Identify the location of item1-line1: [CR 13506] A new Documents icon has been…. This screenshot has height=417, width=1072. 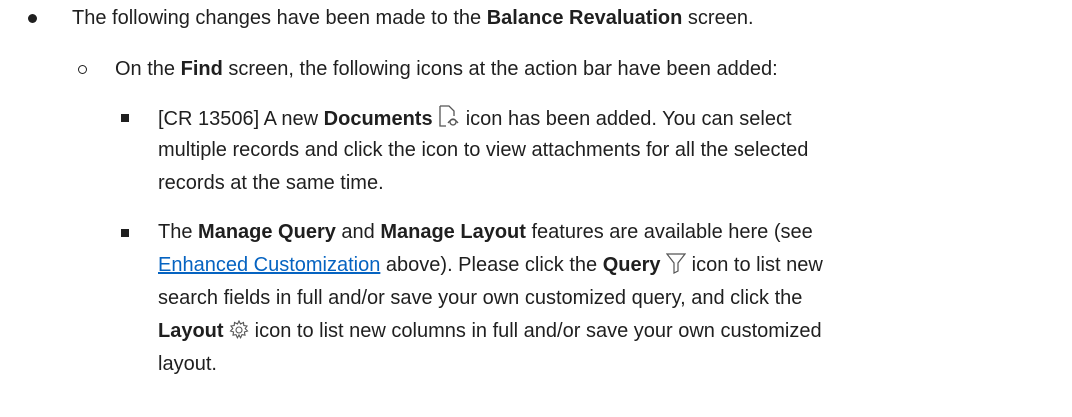
(589, 119).